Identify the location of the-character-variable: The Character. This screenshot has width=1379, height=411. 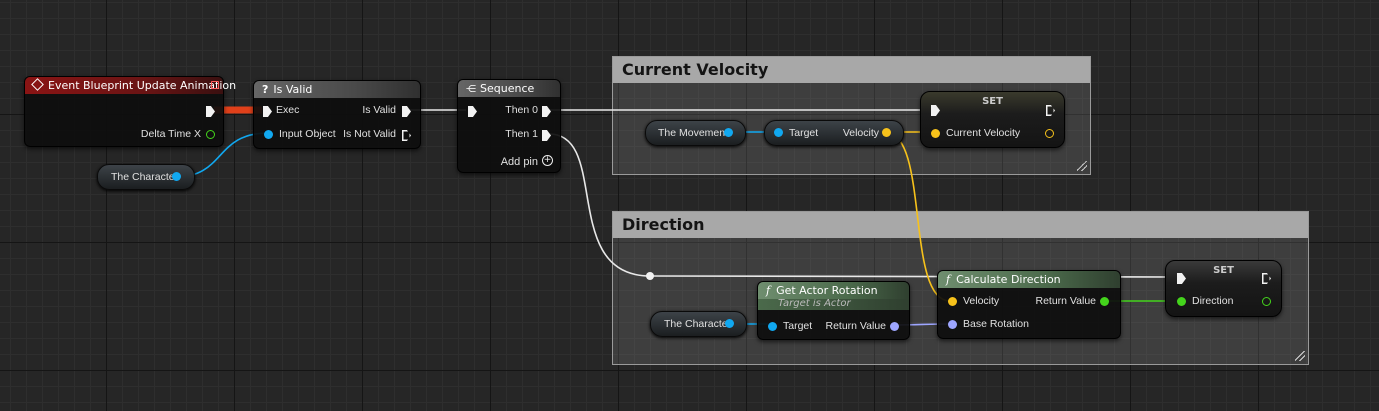
(146, 177).